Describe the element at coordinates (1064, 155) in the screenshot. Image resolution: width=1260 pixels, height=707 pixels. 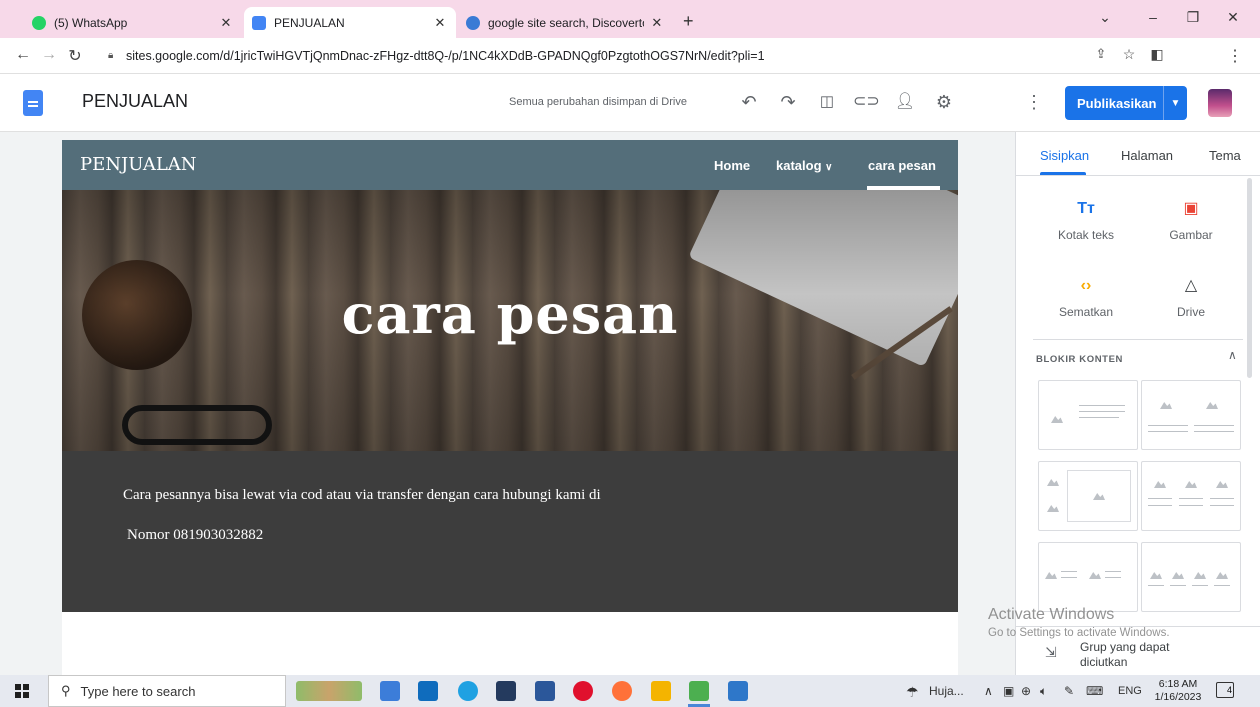
I see `tab-sisipkan: Sisipkan` at that location.